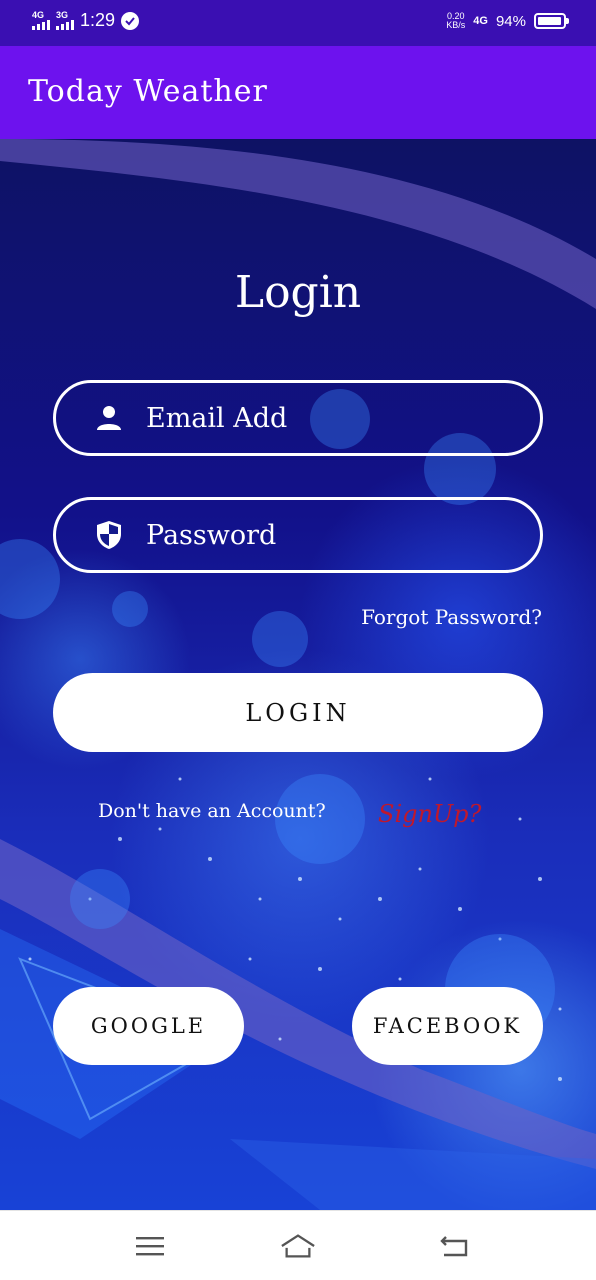 The width and height of the screenshot is (596, 1280). I want to click on network-type: 4G, so click(480, 21).